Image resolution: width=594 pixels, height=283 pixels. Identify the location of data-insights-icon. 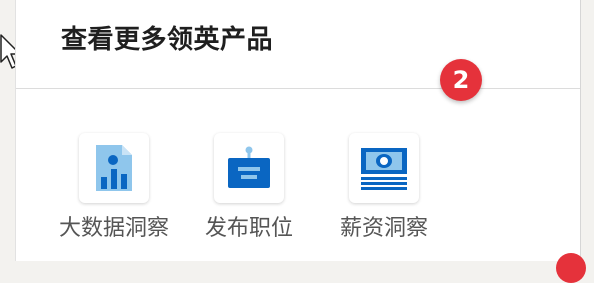
(114, 168).